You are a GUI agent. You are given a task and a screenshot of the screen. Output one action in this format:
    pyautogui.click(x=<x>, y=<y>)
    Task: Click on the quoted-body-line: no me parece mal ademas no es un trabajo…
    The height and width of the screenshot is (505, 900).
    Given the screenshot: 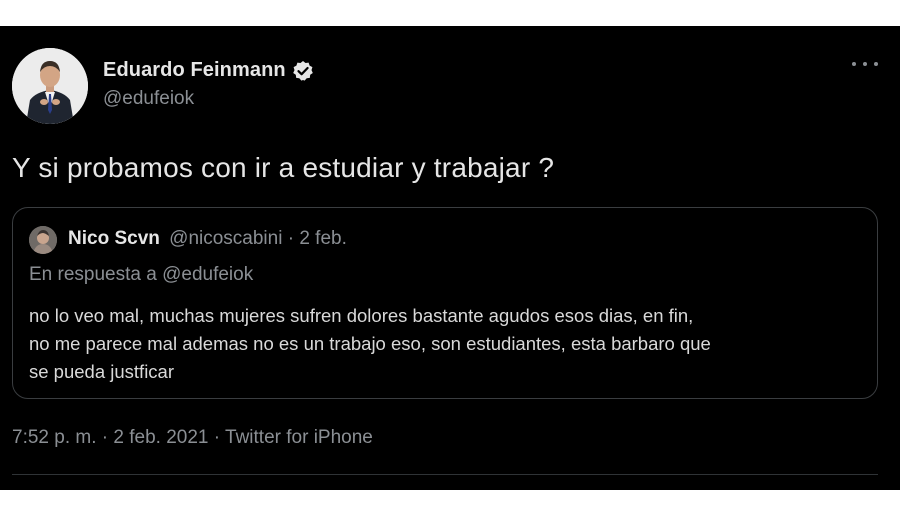 What is the action you would take?
    pyautogui.click(x=370, y=343)
    